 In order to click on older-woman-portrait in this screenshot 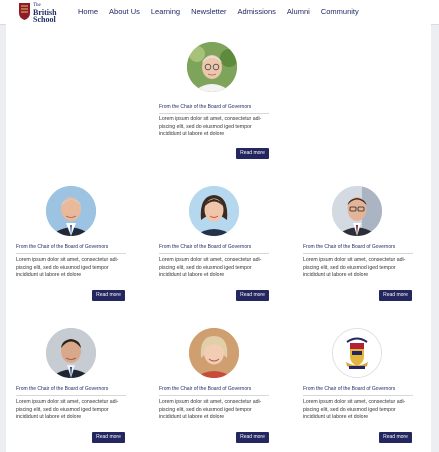, I will do `click(214, 353)`.